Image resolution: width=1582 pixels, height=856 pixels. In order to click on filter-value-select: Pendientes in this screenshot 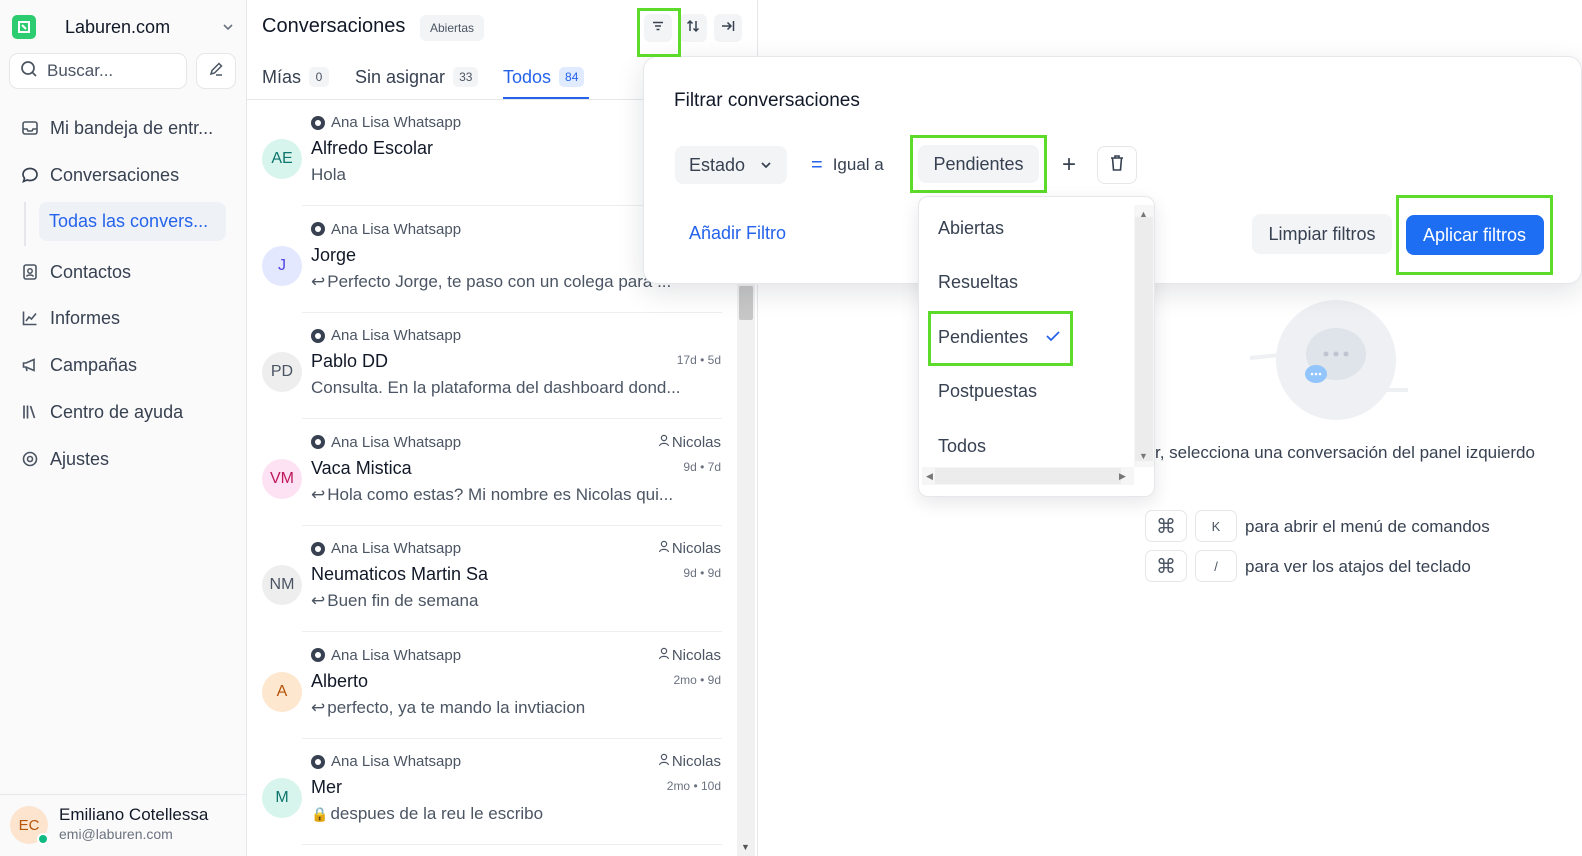, I will do `click(978, 164)`.